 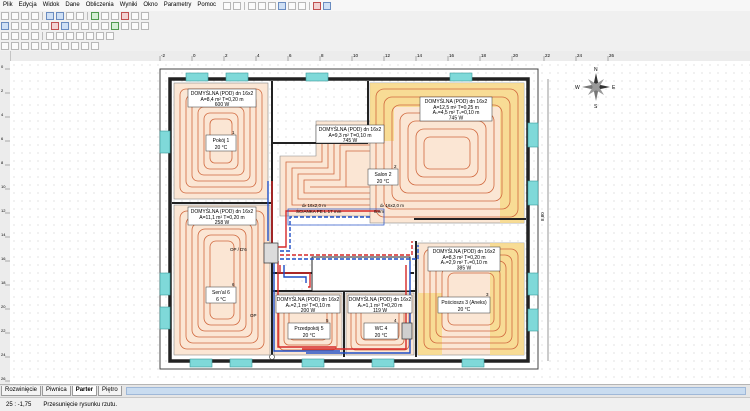 I want to click on table-icon, so click(x=292, y=5).